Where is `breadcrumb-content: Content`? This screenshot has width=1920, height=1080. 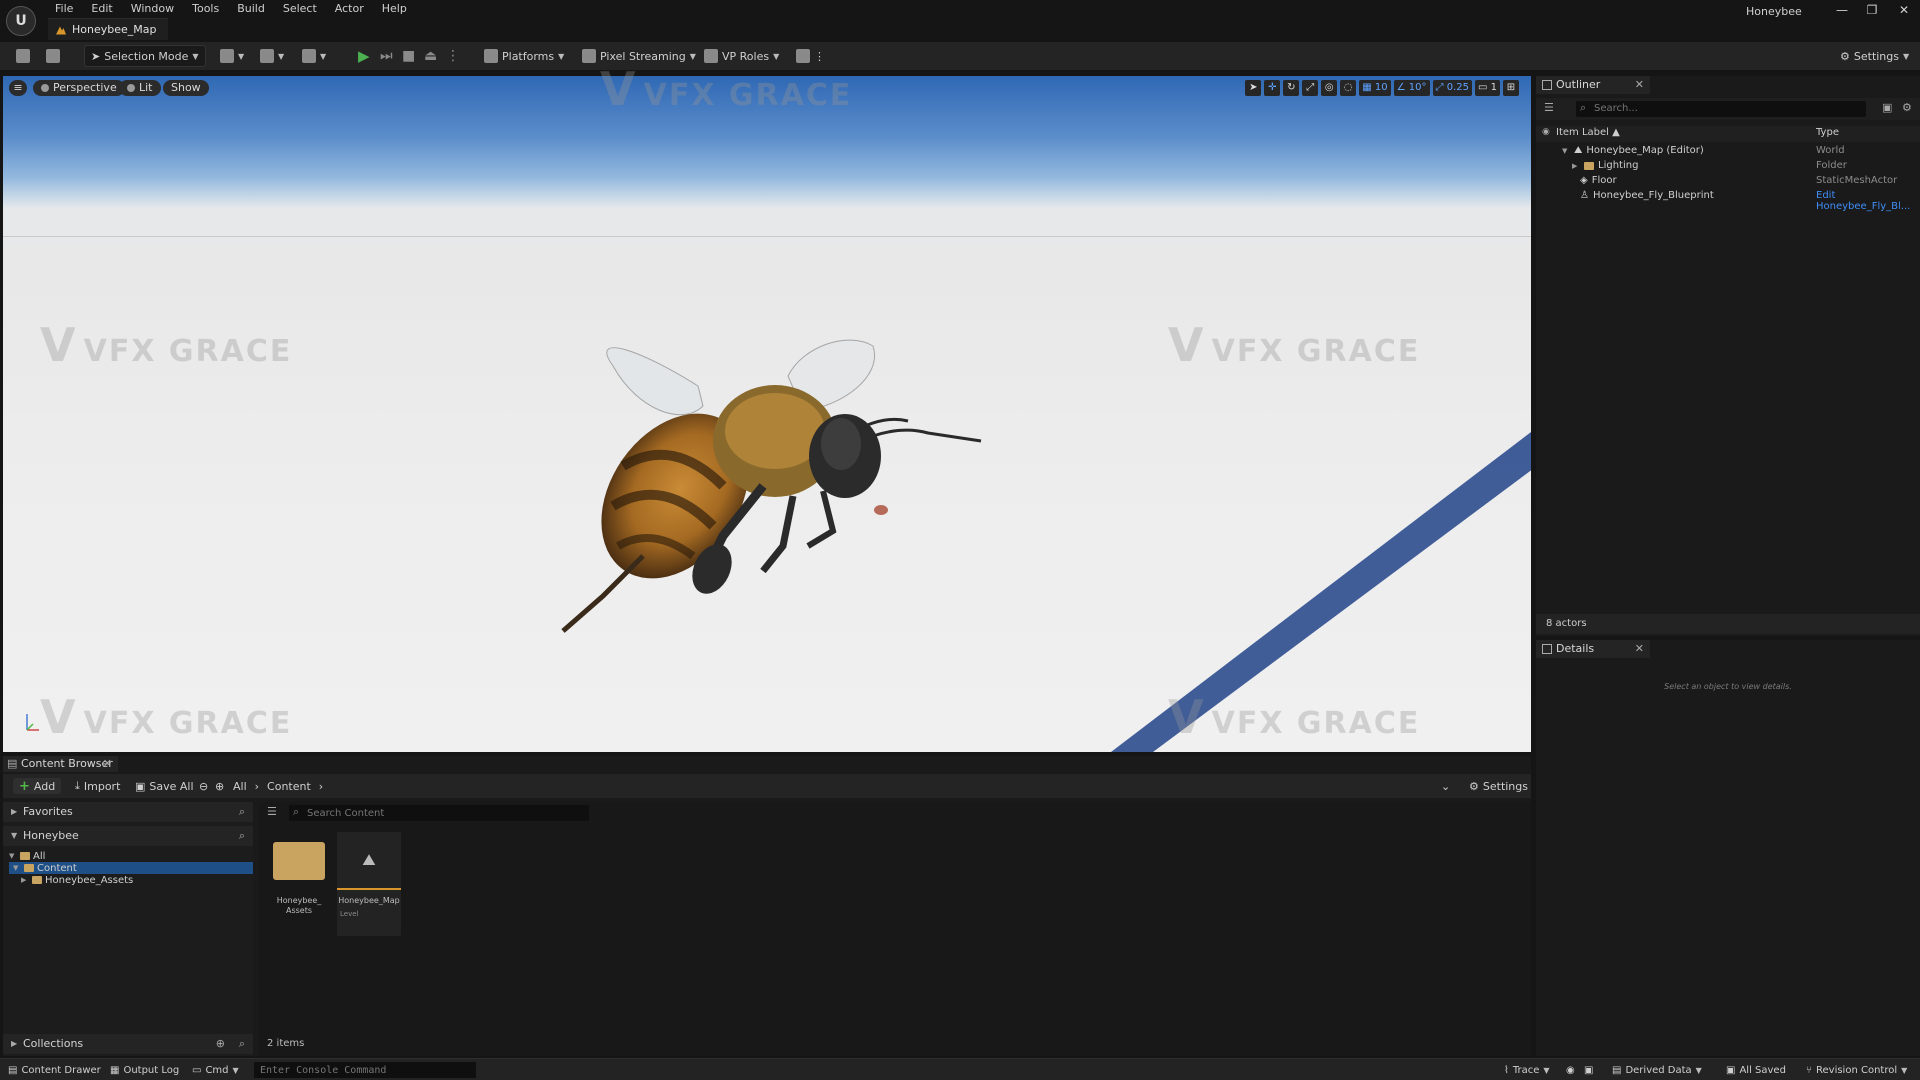 breadcrumb-content: Content is located at coordinates (289, 786).